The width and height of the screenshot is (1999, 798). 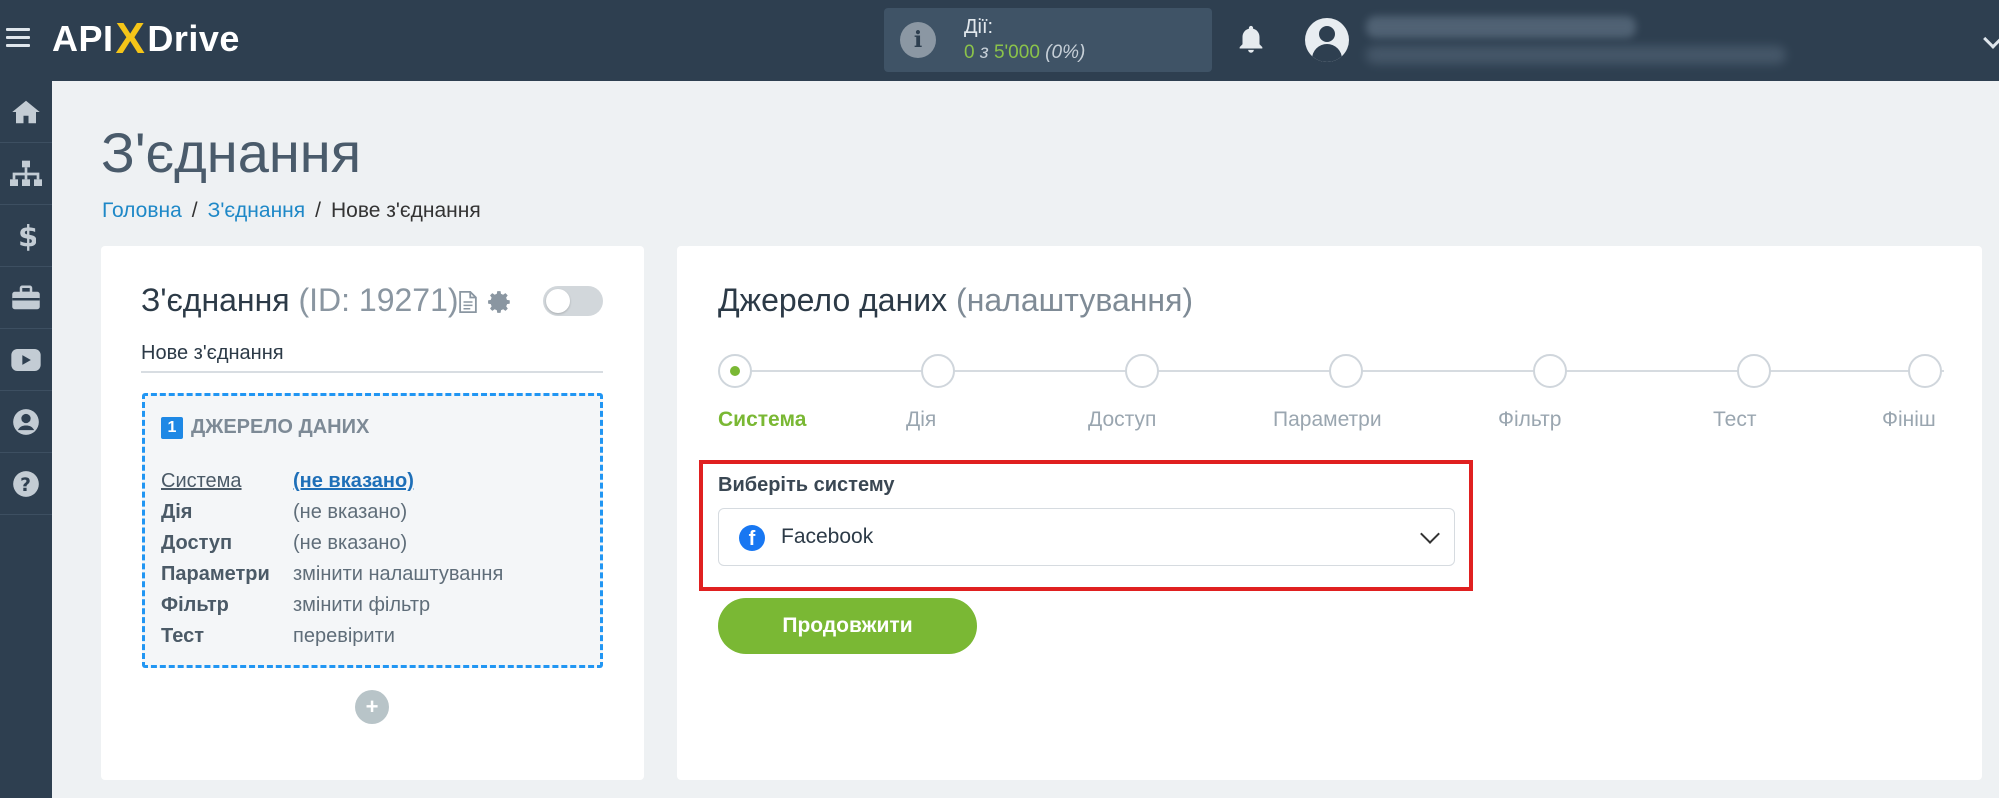 I want to click on sidebar-item-home, so click(x=26, y=112).